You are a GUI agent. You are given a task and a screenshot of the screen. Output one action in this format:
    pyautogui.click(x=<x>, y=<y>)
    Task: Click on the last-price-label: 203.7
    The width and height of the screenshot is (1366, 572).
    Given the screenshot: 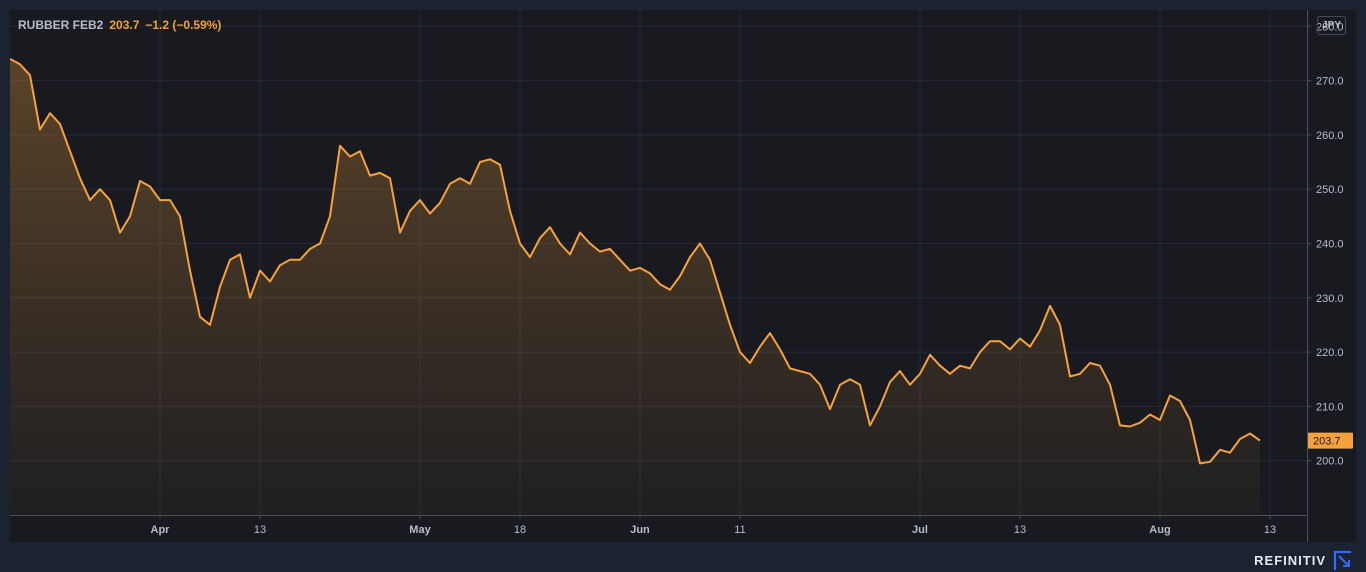 What is the action you would take?
    pyautogui.click(x=1327, y=442)
    